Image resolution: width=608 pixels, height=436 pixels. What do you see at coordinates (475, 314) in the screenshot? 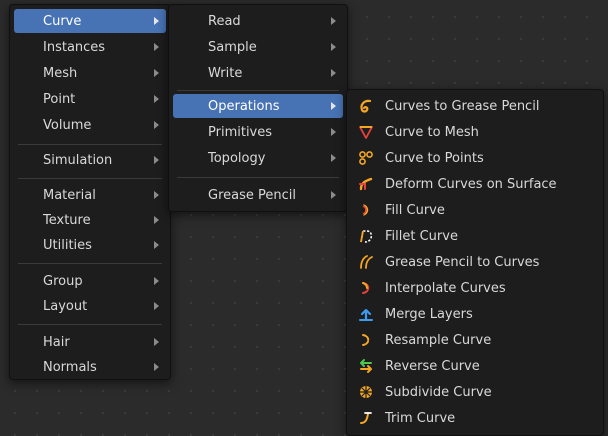
I see `menu-item-merge-layers: Merge Layers` at bounding box center [475, 314].